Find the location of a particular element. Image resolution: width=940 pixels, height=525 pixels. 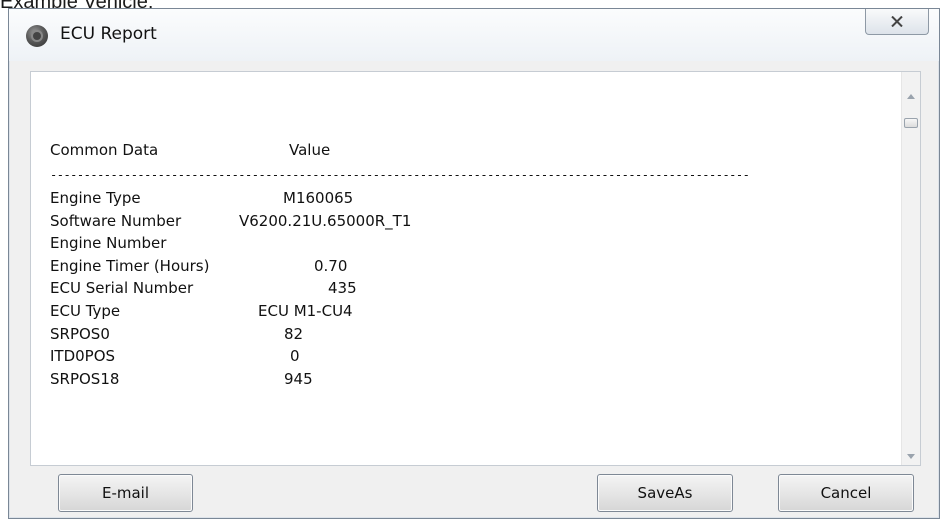

row-value: 435 is located at coordinates (342, 288).